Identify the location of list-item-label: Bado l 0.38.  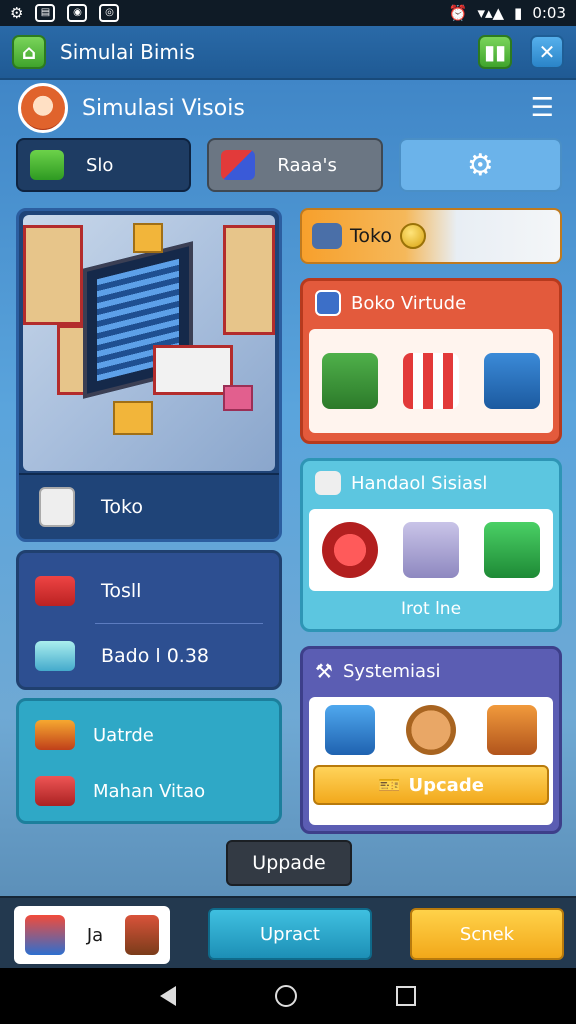
(155, 656).